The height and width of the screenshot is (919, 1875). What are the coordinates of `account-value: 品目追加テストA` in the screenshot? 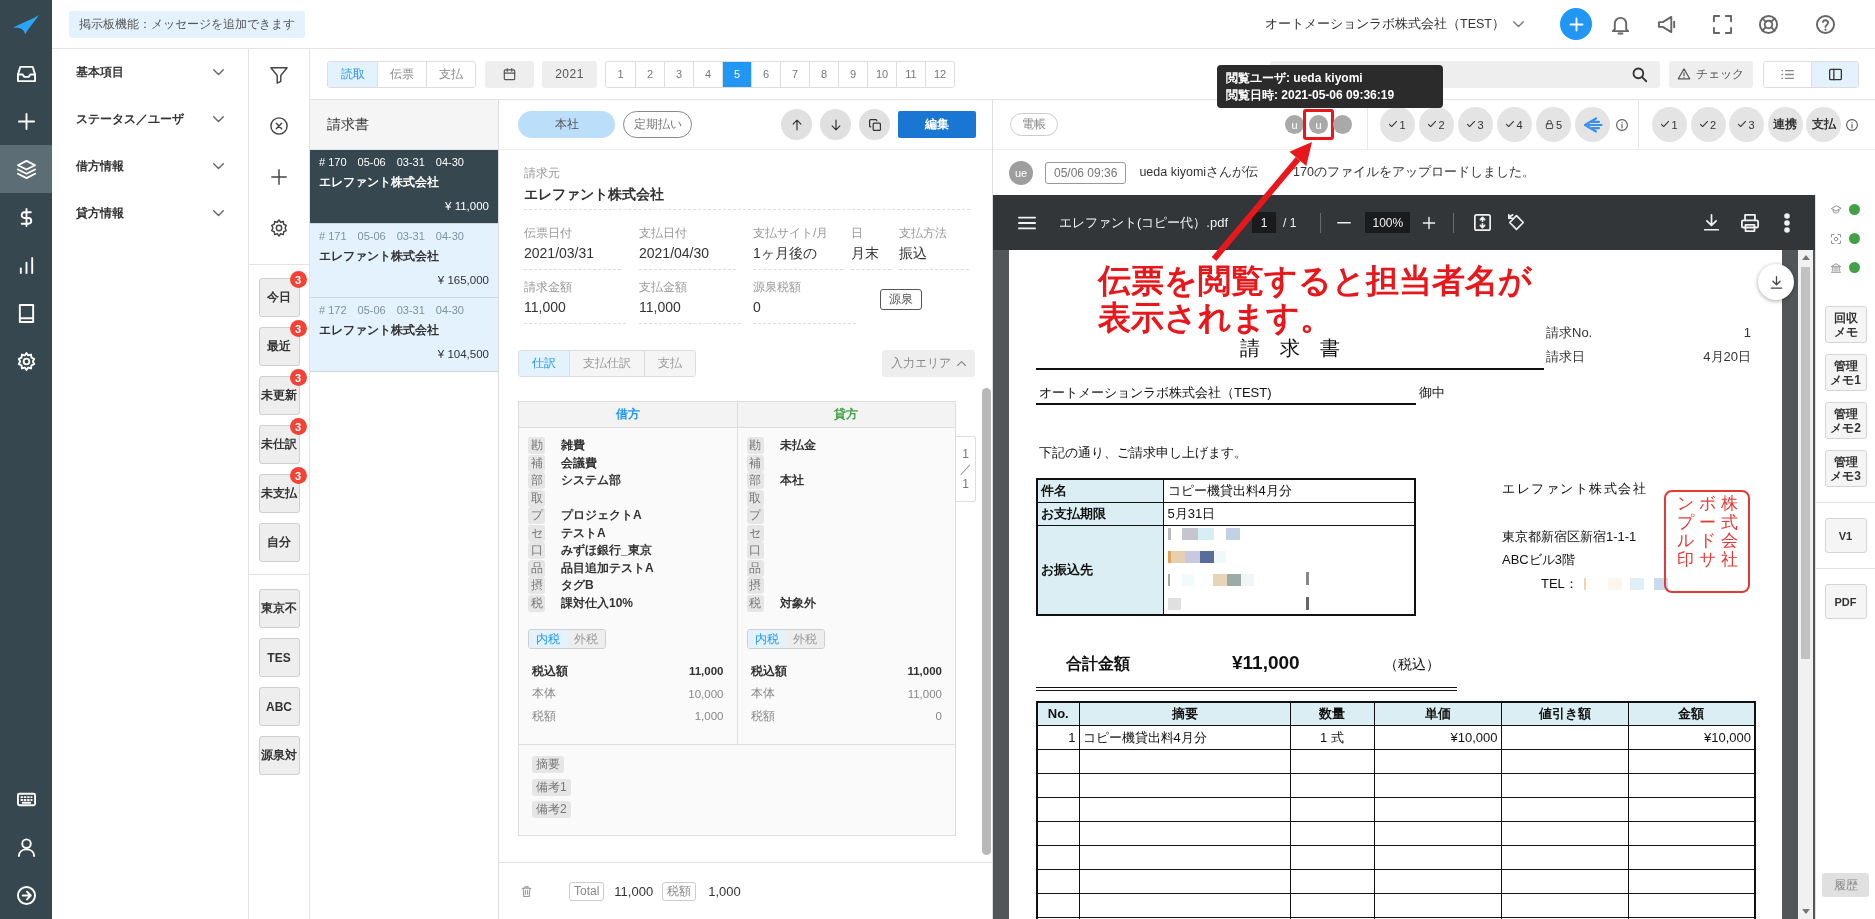 It's located at (607, 568).